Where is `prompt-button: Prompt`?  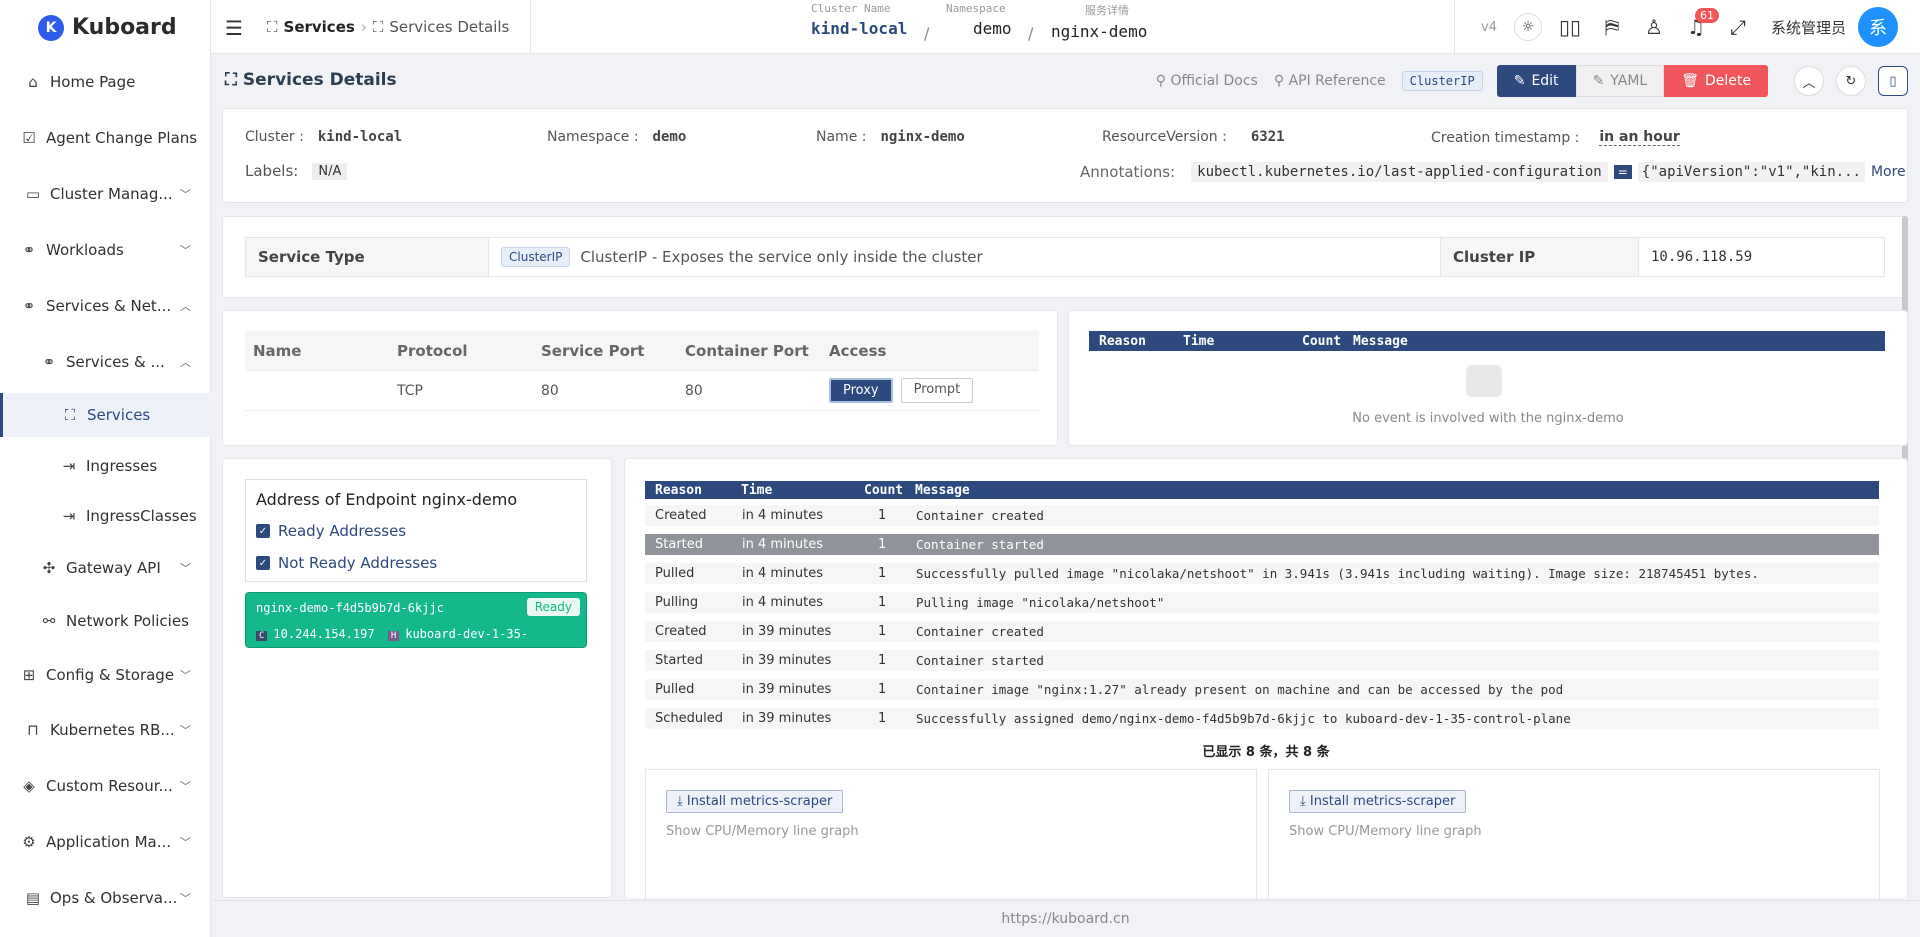
prompt-button: Prompt is located at coordinates (937, 390).